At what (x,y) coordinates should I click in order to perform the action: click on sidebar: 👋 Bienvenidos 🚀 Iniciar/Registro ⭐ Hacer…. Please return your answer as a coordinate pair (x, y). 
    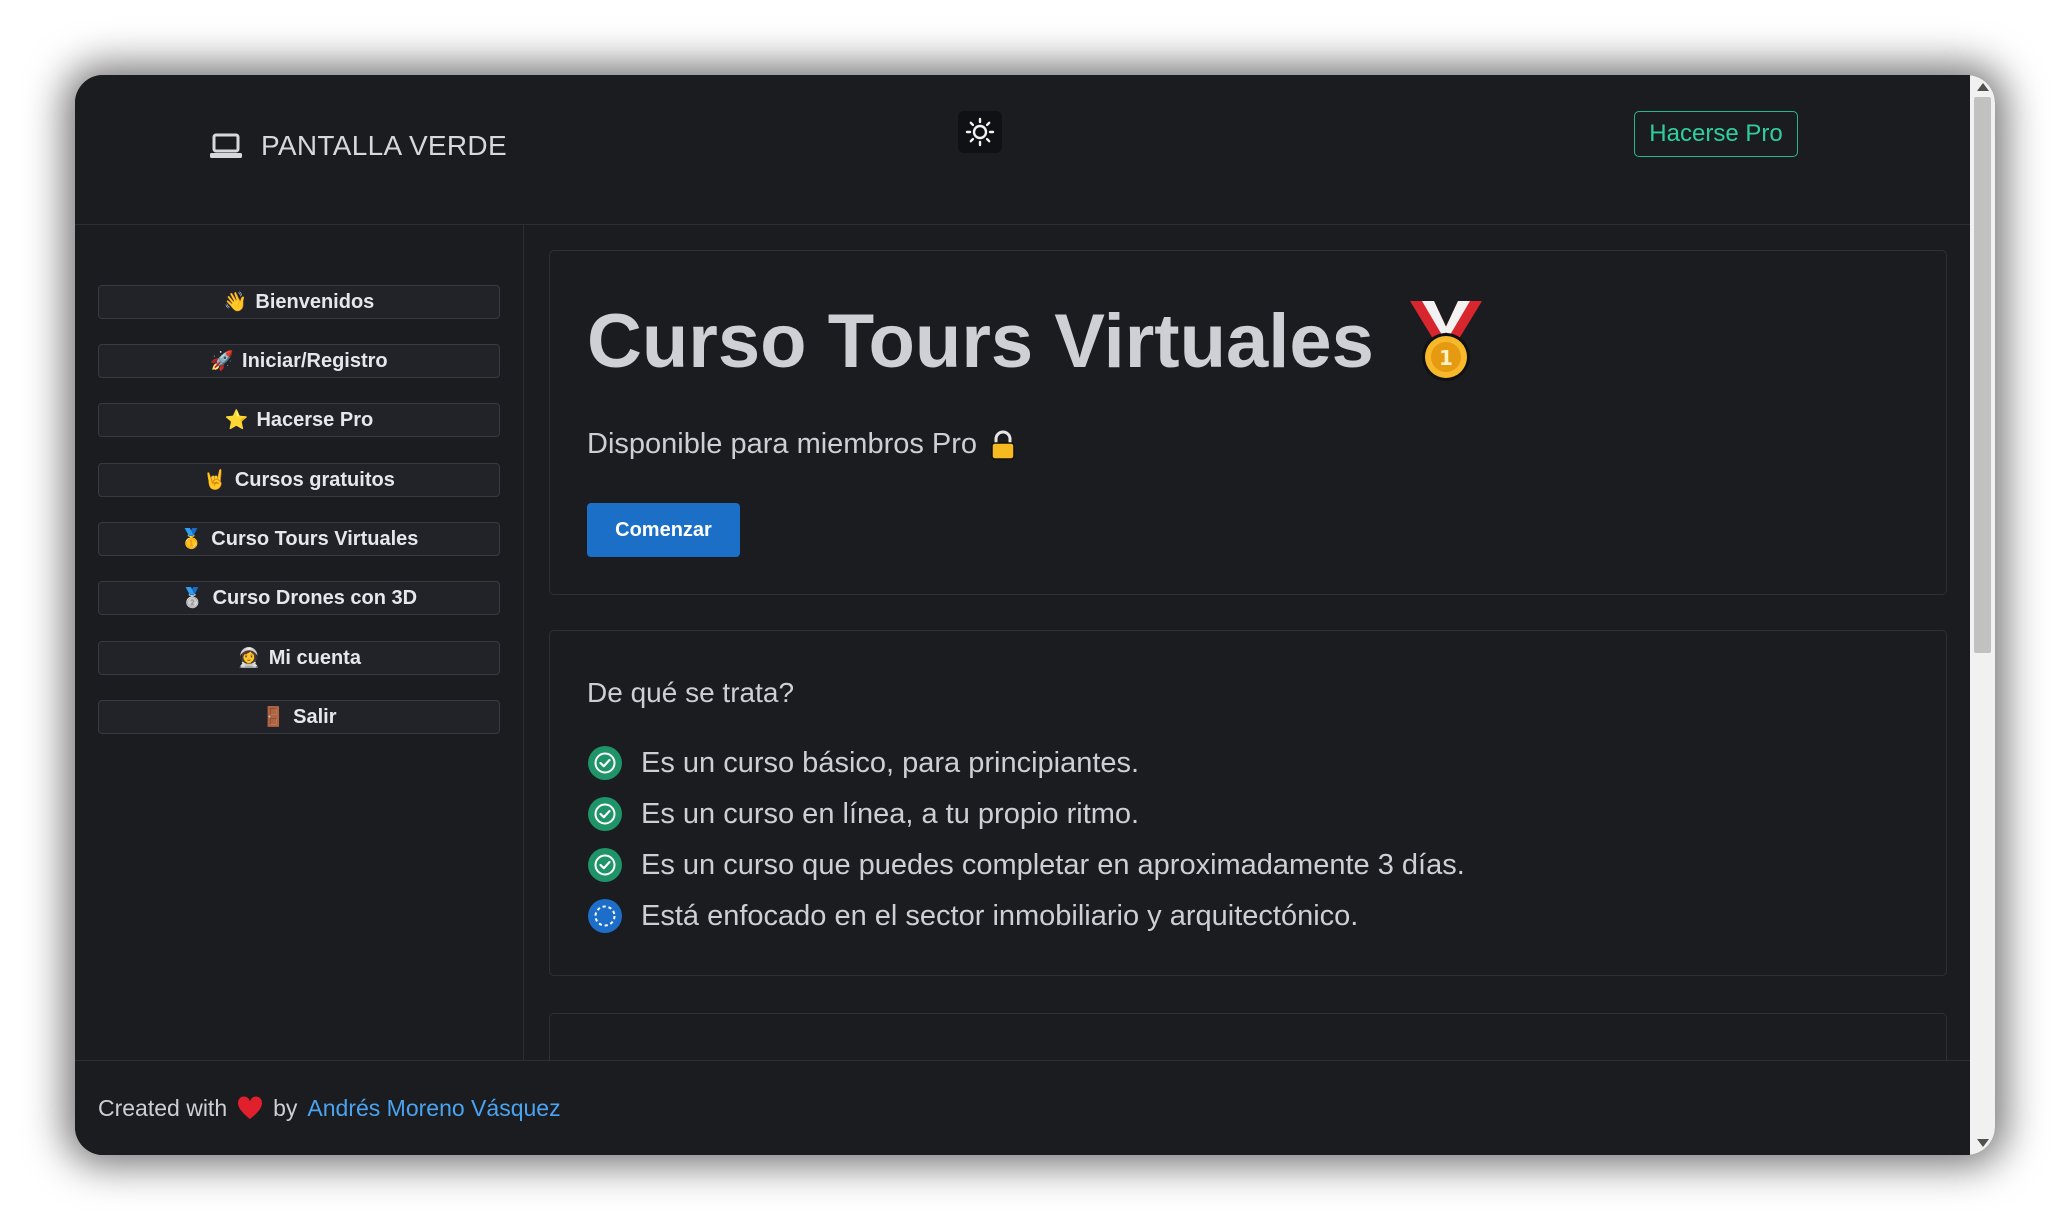
    Looking at the image, I should click on (299, 642).